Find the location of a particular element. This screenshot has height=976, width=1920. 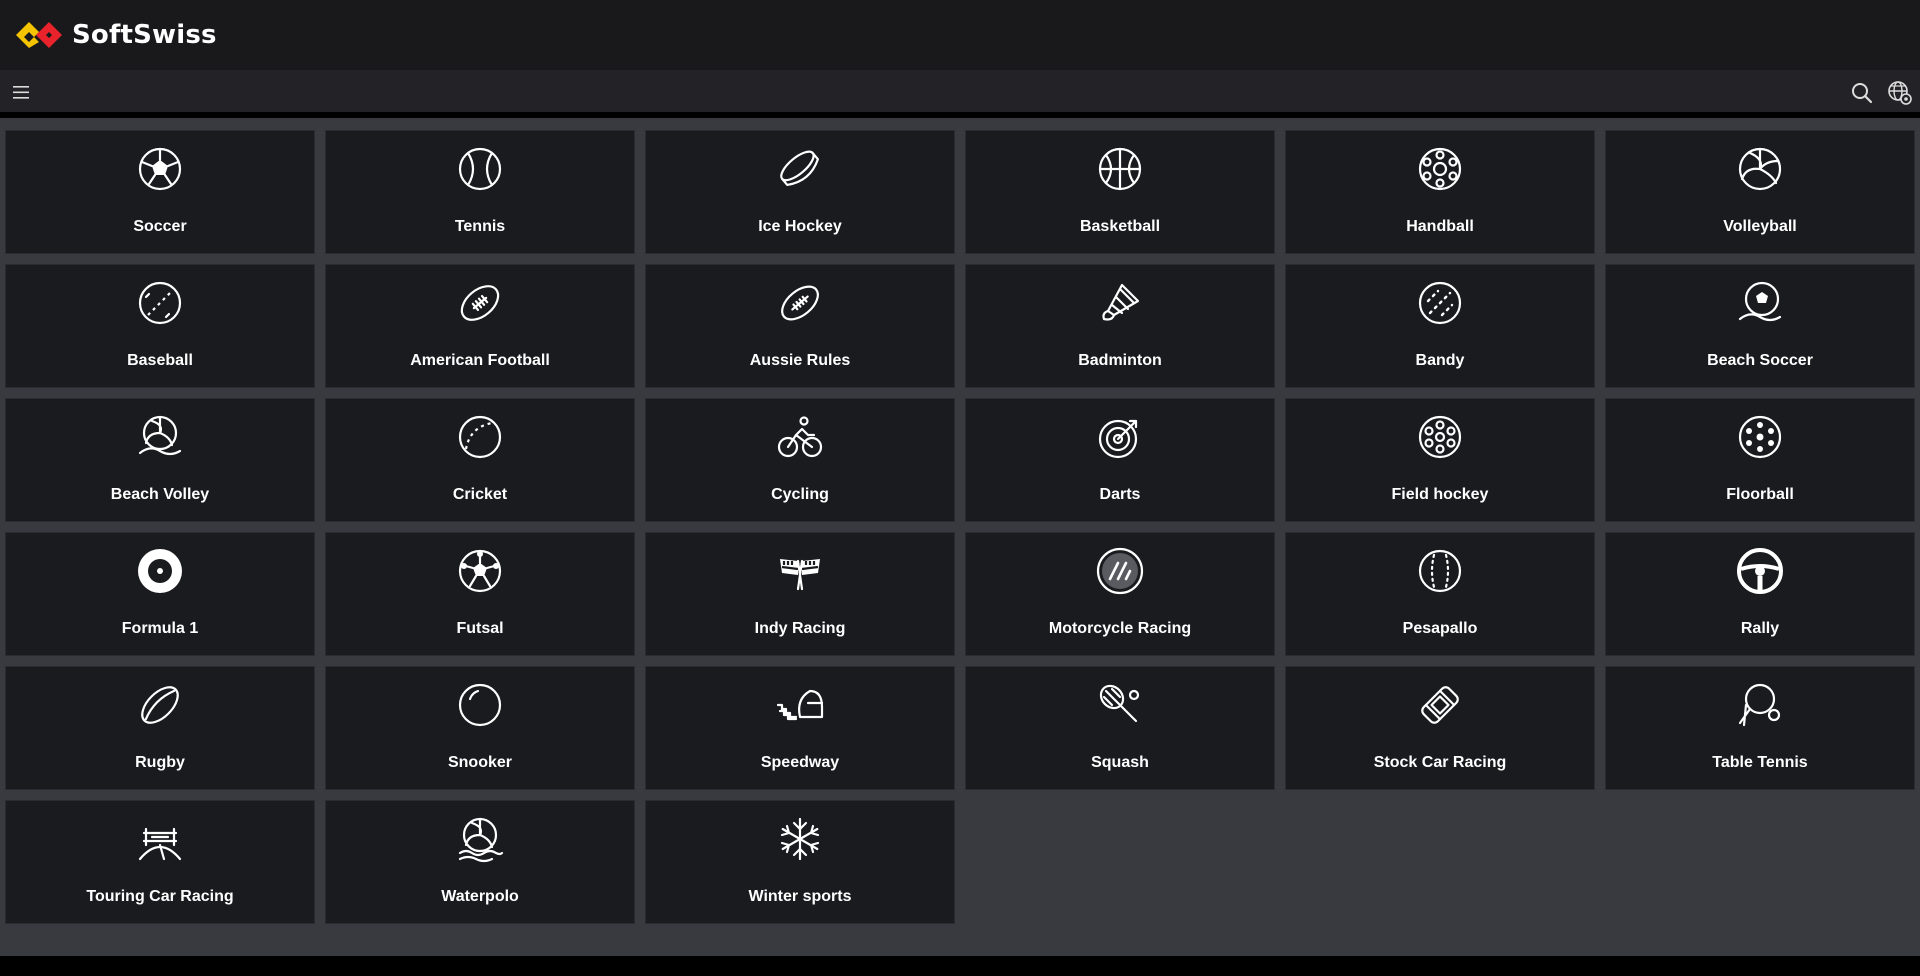

touring-car-icon is located at coordinates (160, 839).